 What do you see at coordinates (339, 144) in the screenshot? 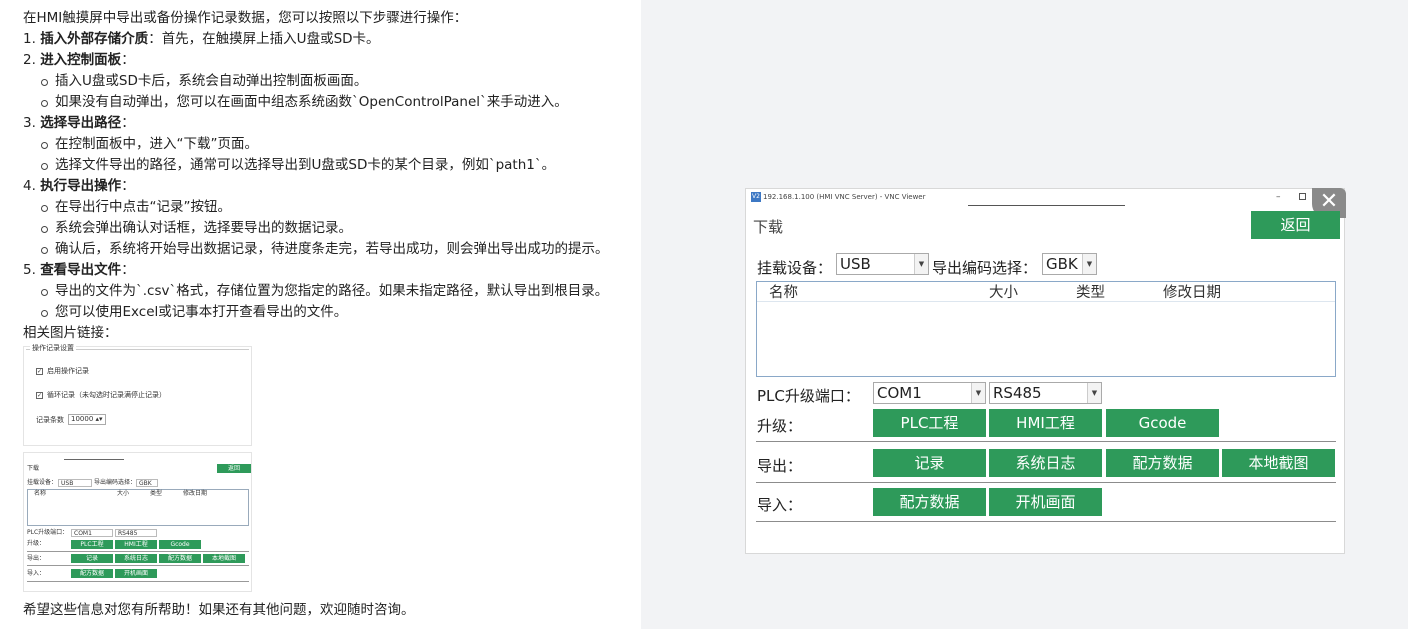
I see `list-item: 在控制面板中，进入“下载”页面。` at bounding box center [339, 144].